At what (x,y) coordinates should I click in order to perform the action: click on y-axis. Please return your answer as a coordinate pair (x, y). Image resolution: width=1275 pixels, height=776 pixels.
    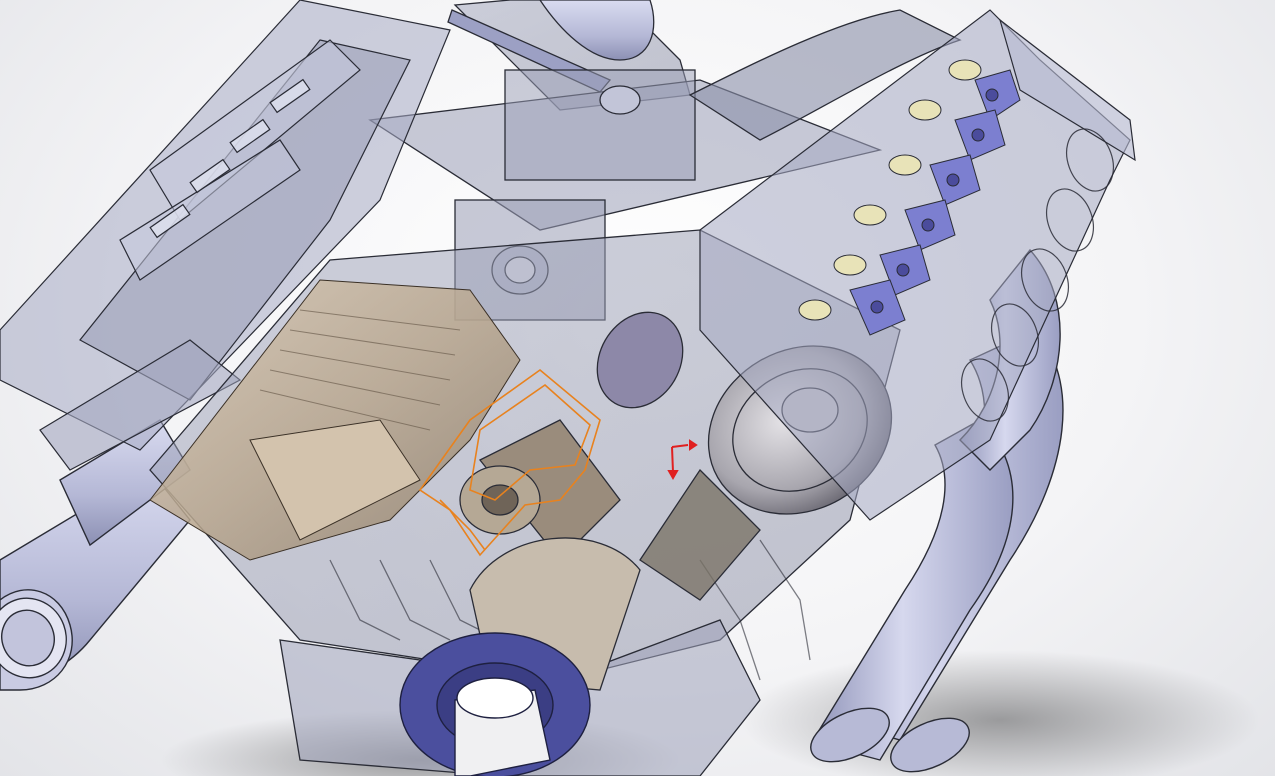
    Looking at the image, I should click on (672, 459).